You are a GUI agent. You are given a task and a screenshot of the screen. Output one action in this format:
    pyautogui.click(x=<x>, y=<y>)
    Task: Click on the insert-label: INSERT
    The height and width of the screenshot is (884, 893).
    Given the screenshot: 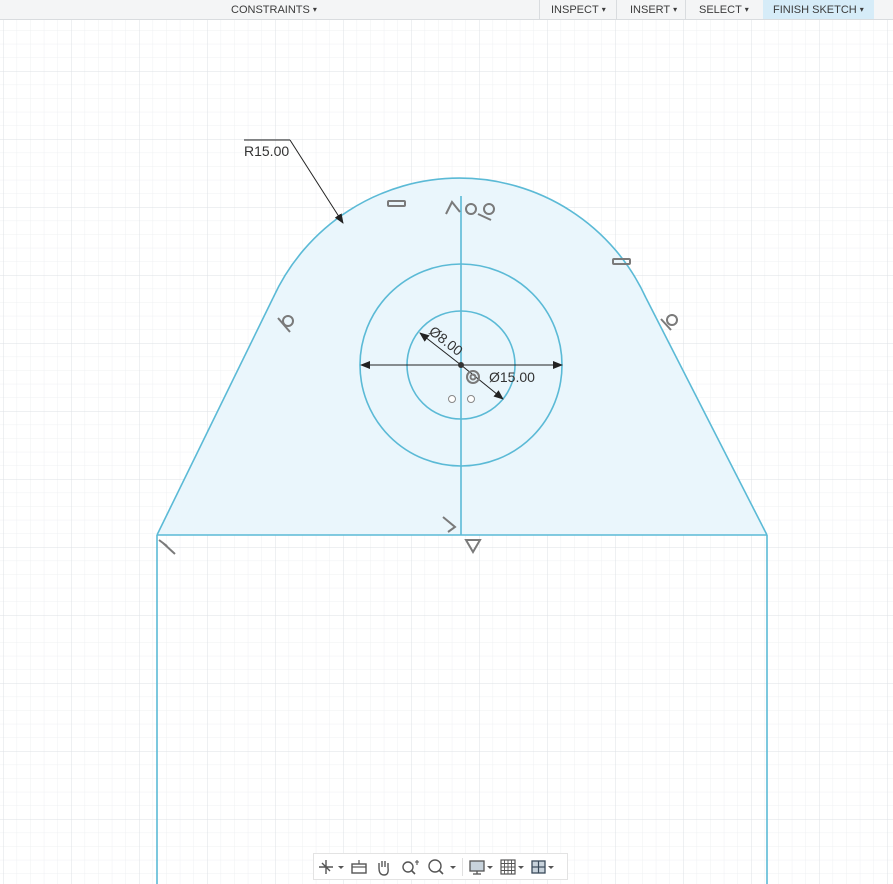 What is the action you would take?
    pyautogui.click(x=650, y=10)
    